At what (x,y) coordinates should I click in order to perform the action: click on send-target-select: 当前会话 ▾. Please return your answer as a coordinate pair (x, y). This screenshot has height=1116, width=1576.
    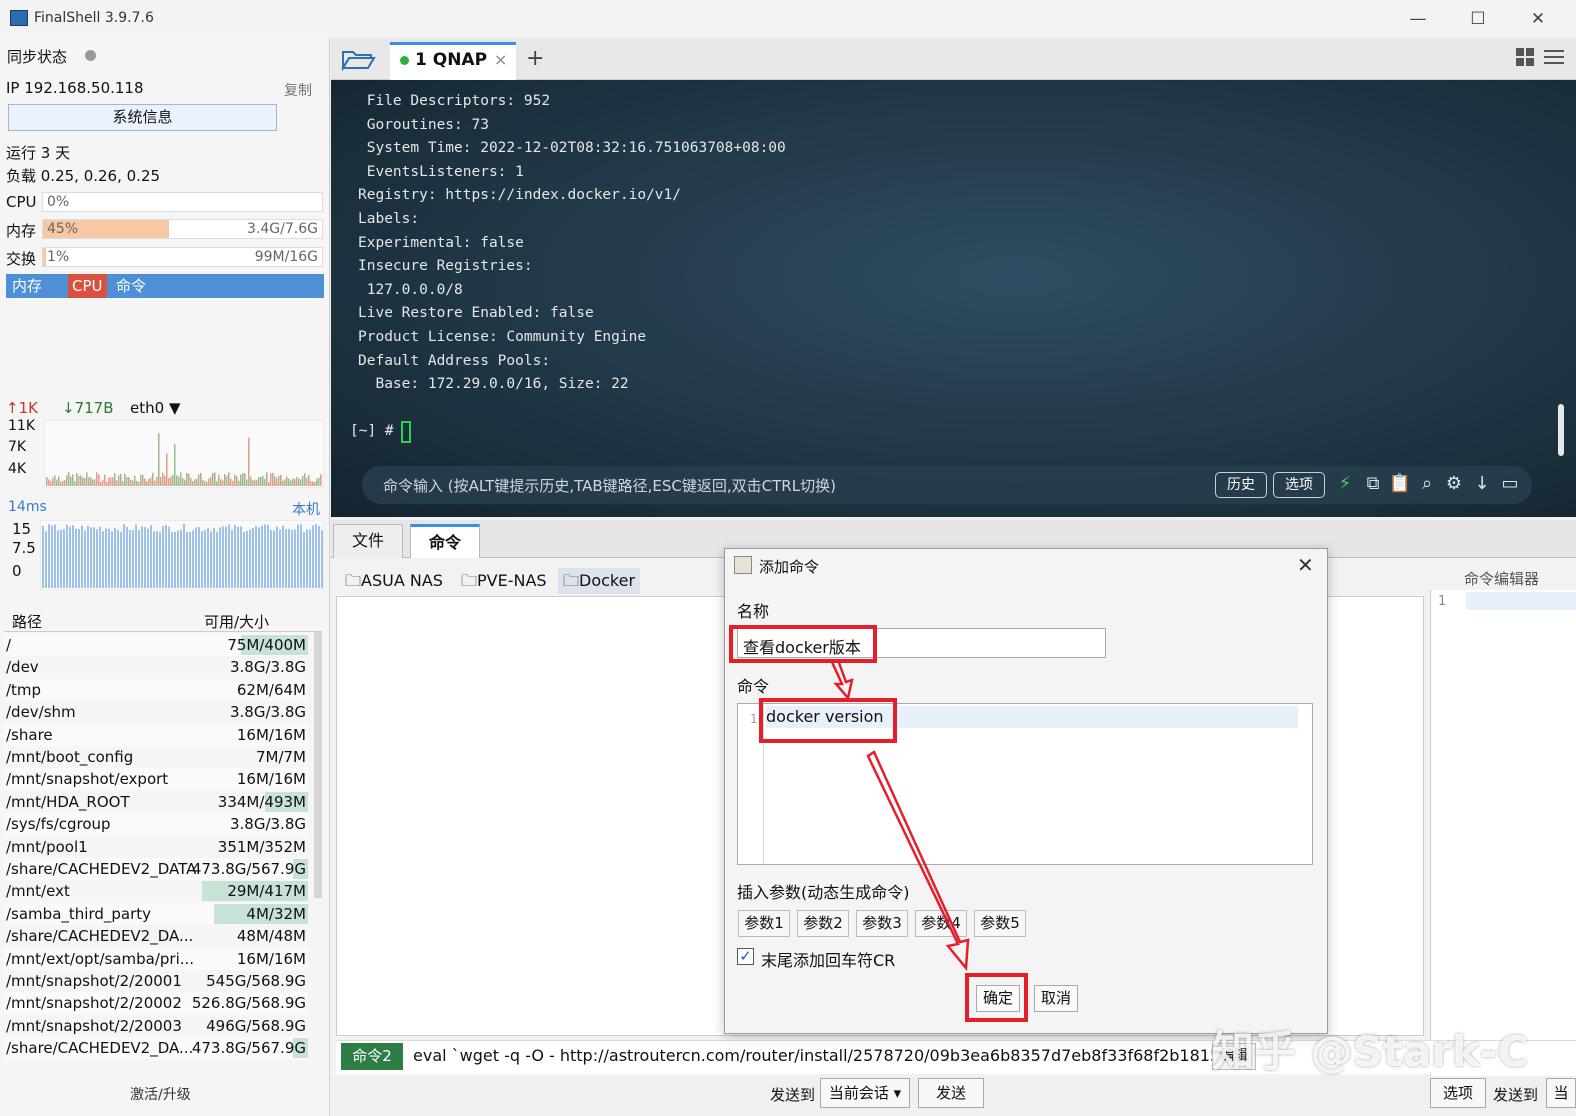
    Looking at the image, I should click on (865, 1093).